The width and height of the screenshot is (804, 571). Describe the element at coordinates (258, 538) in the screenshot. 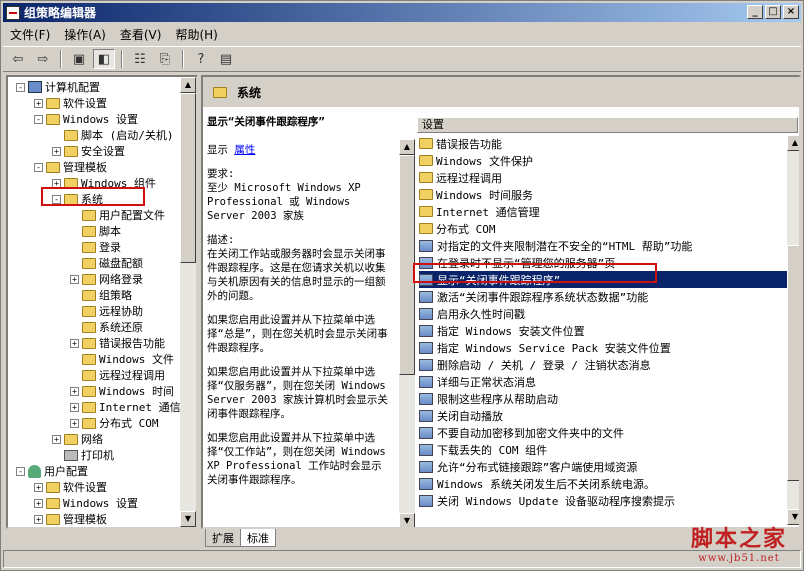

I see `tab-standard: 标准` at that location.